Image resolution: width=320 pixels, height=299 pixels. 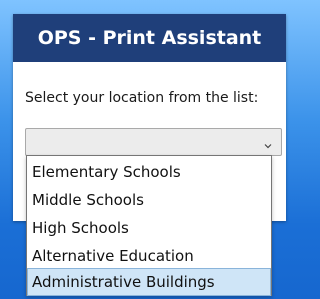 What do you see at coordinates (268, 142) in the screenshot?
I see `chevron-down-icon` at bounding box center [268, 142].